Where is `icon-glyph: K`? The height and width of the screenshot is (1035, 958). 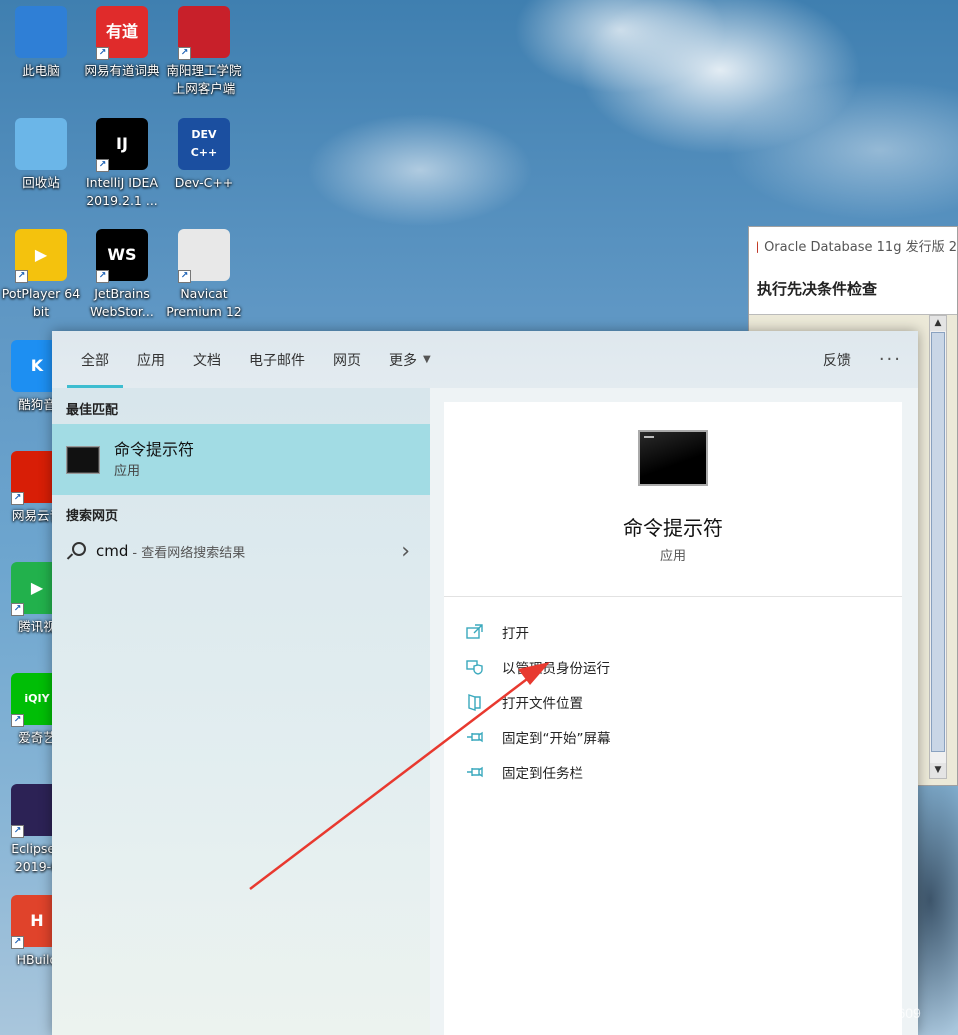 icon-glyph: K is located at coordinates (37, 365).